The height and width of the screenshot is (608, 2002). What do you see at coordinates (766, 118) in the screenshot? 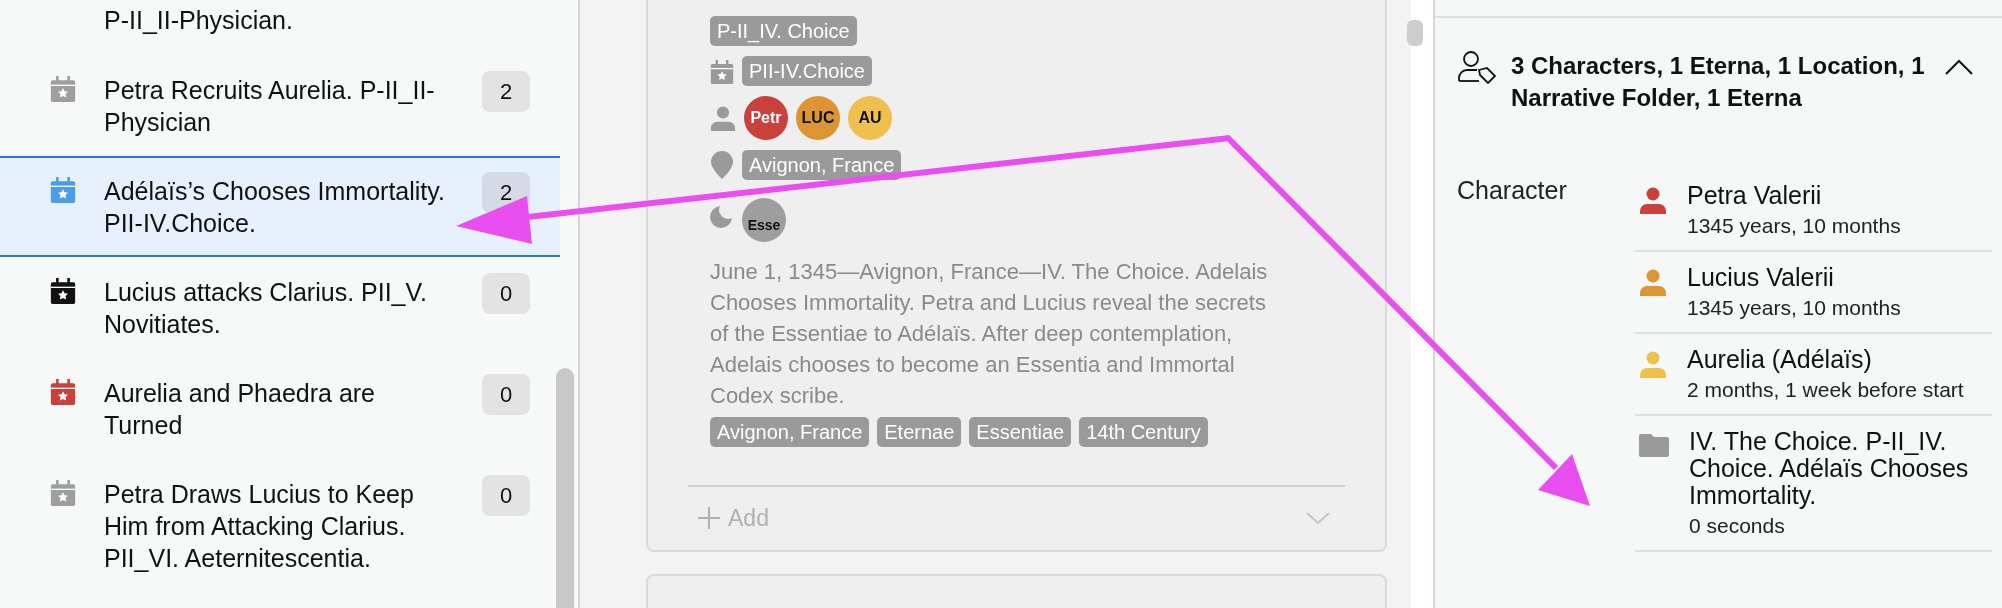
I see `character-avatar: Petr` at bounding box center [766, 118].